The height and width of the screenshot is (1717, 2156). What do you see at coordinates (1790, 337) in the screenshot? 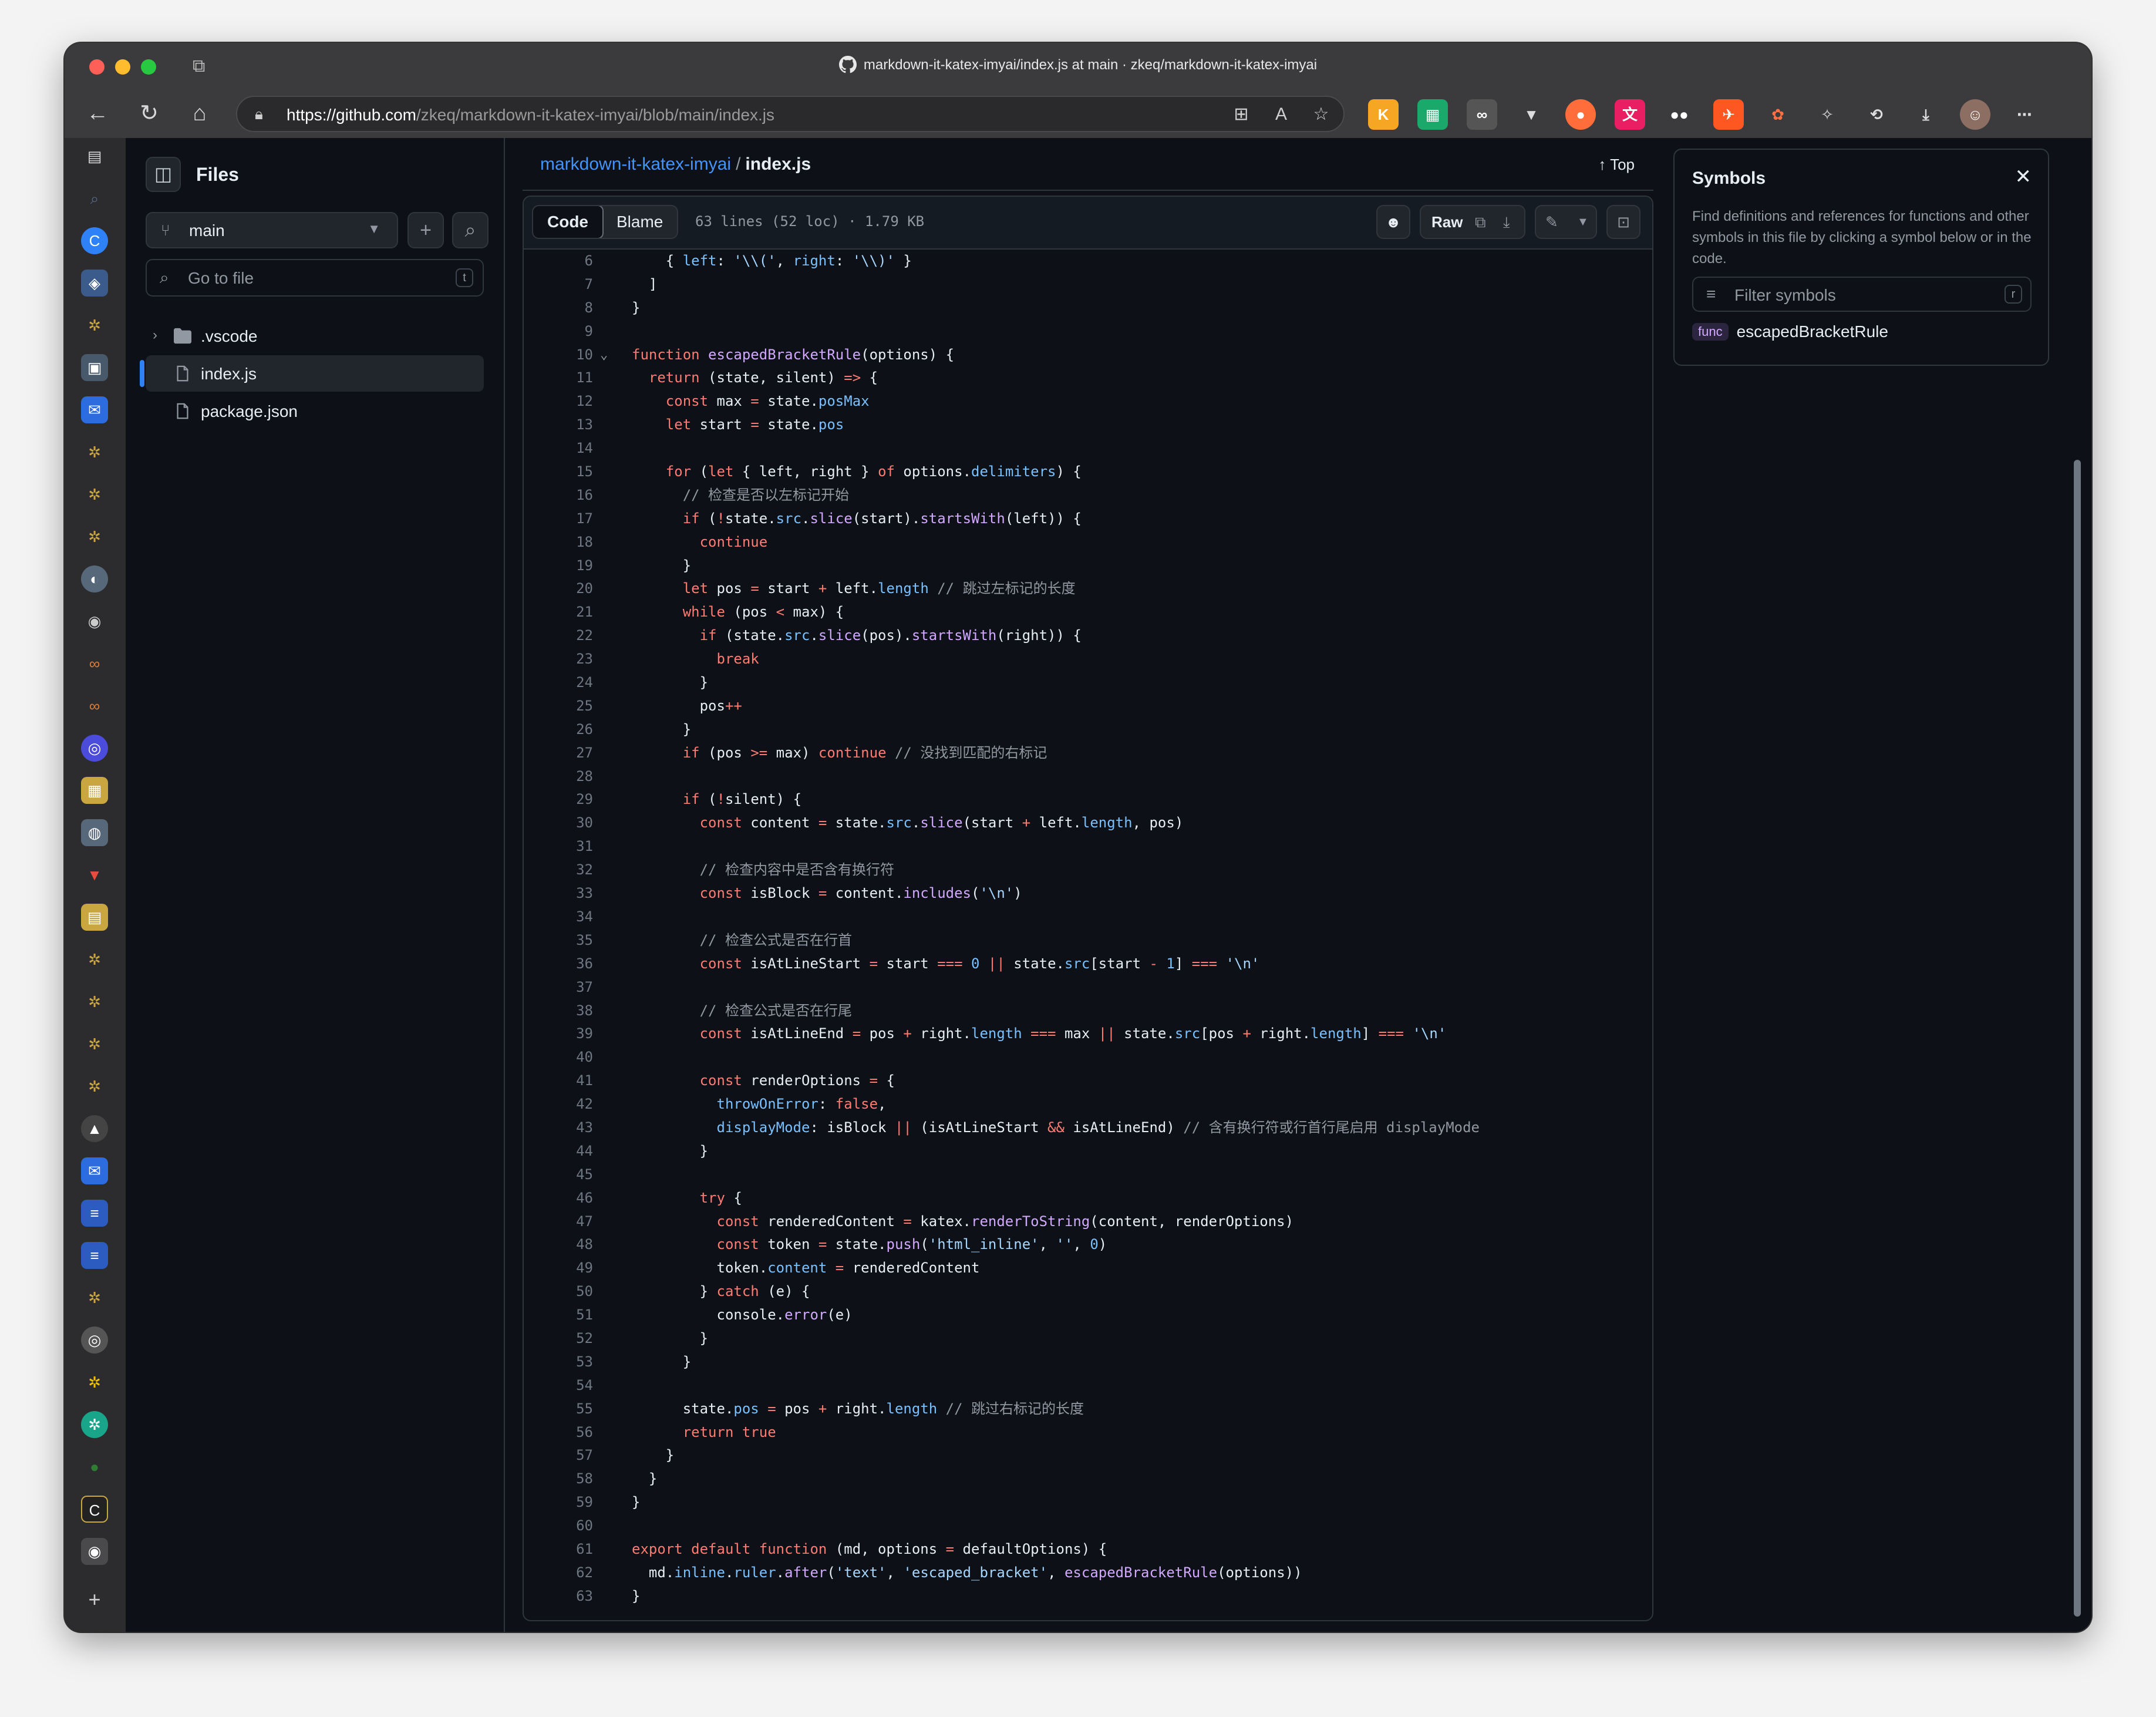
I see `symbol-item: func escapedBracketRule` at bounding box center [1790, 337].